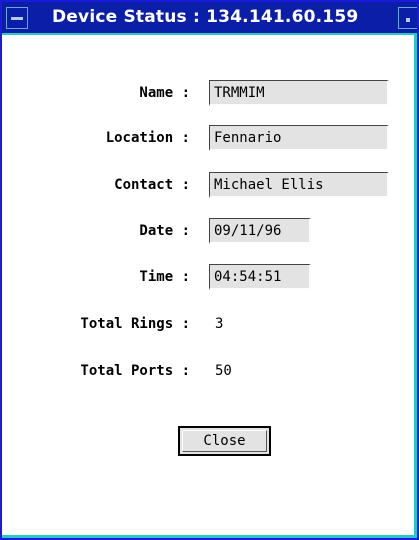 The image size is (419, 540). I want to click on name-field: TRMMIM, so click(299, 93).